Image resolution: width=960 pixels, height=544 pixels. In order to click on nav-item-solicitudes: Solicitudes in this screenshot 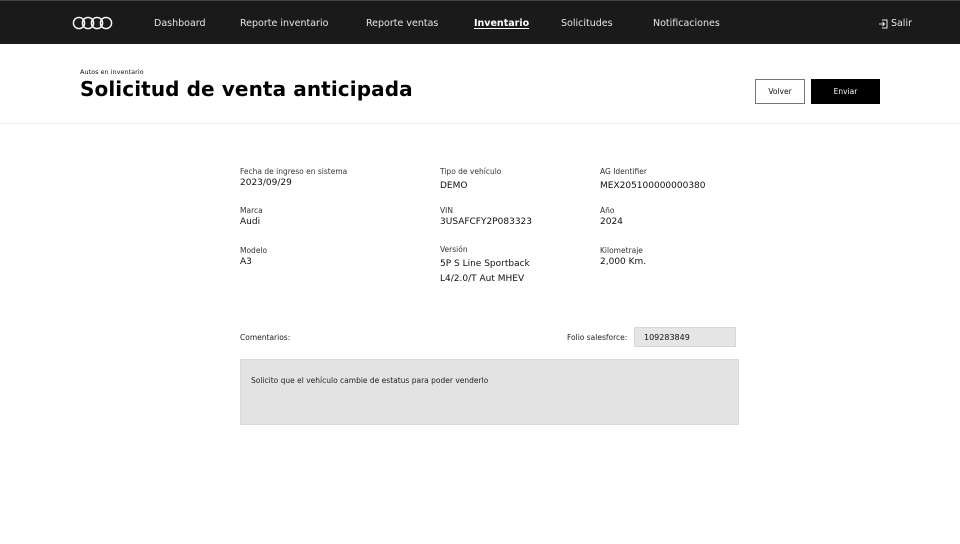, I will do `click(587, 23)`.